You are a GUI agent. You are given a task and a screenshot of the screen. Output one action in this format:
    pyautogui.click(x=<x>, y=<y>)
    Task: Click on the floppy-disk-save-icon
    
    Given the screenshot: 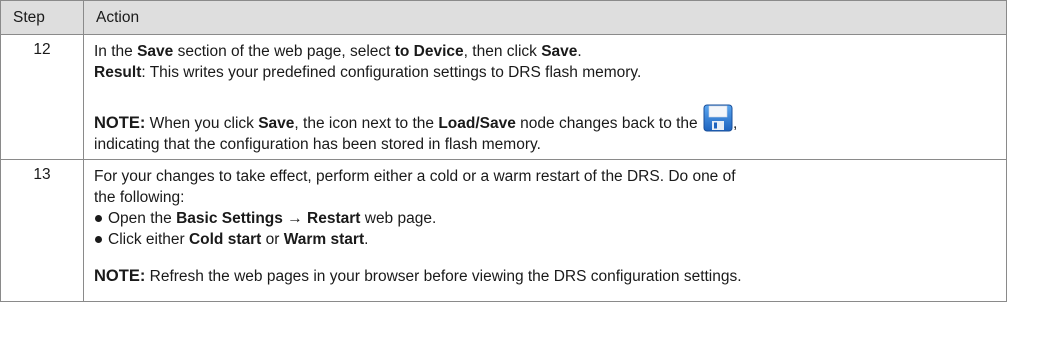 What is the action you would take?
    pyautogui.click(x=718, y=118)
    